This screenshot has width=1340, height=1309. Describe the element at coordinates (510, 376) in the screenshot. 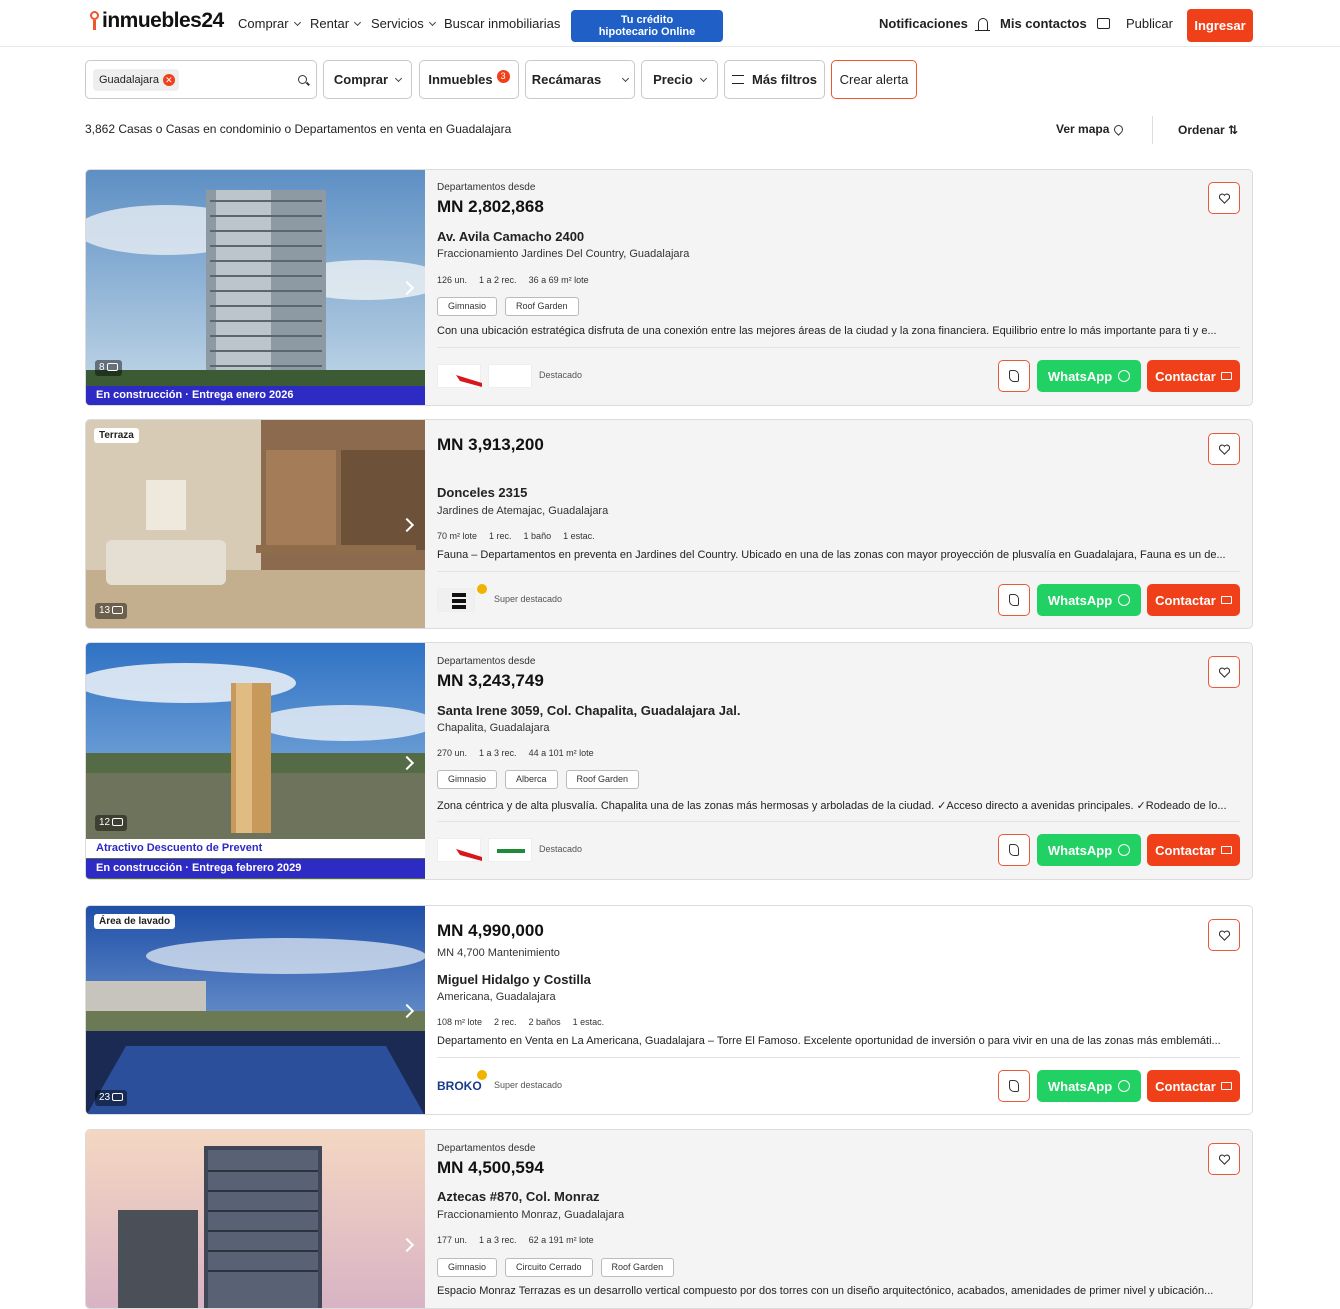

I see `agency-logo` at that location.